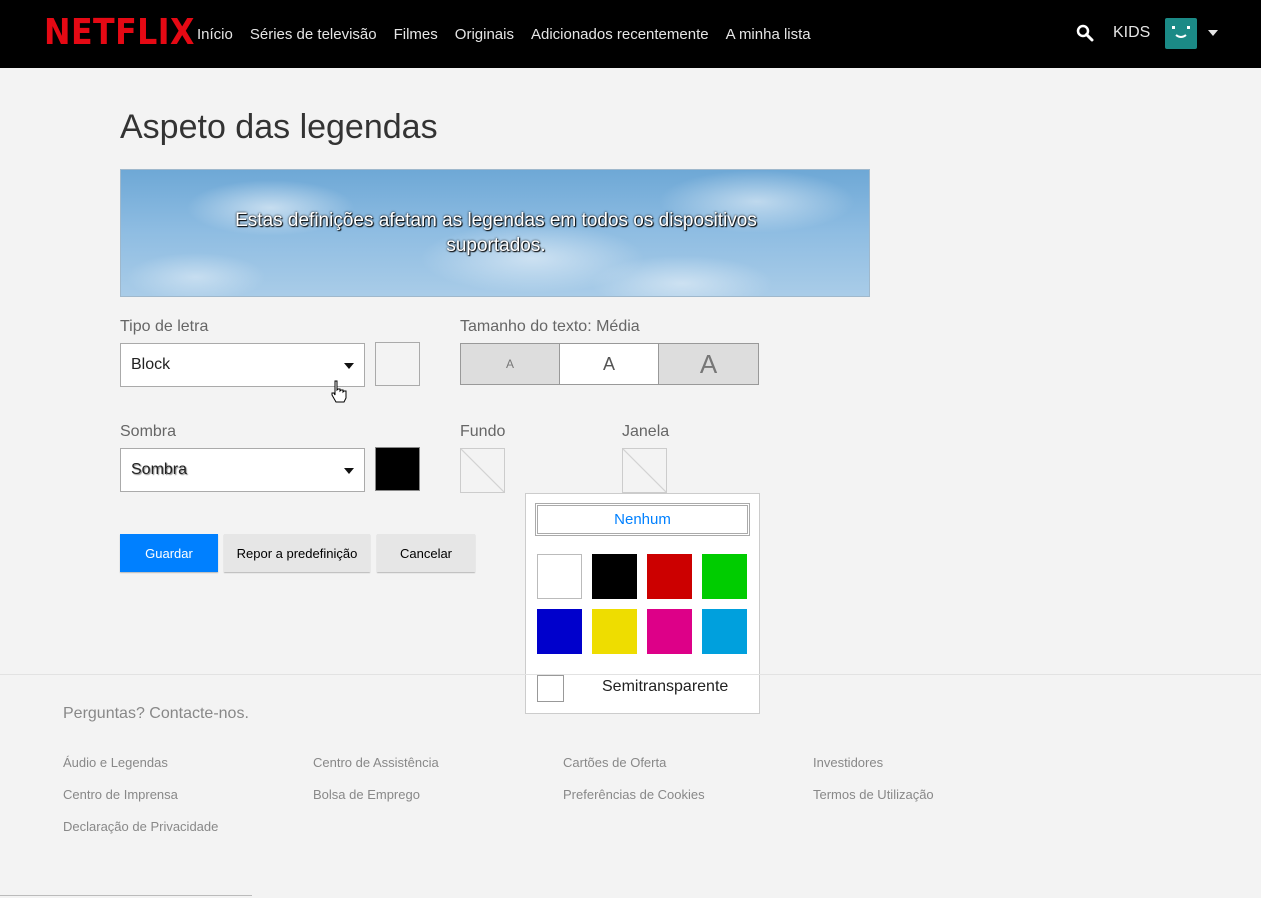 The image size is (1261, 898). What do you see at coordinates (151, 364) in the screenshot?
I see `font-select-value: Block` at bounding box center [151, 364].